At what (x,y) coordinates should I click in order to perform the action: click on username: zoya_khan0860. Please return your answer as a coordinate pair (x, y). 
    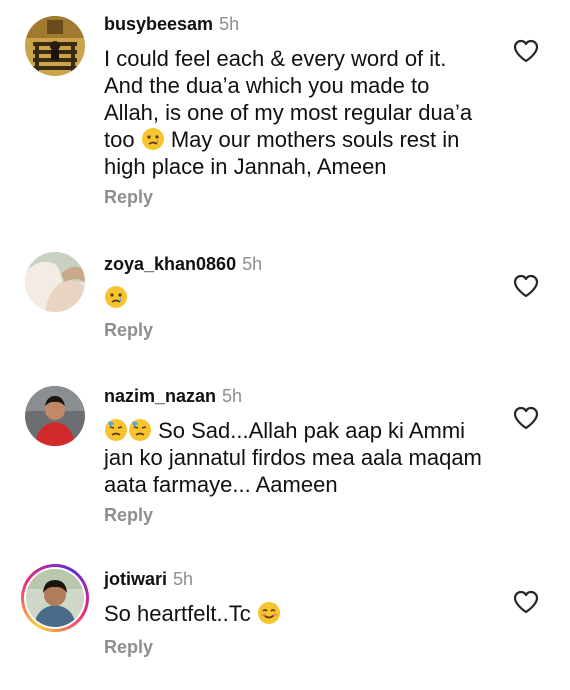
    Looking at the image, I should click on (170, 264).